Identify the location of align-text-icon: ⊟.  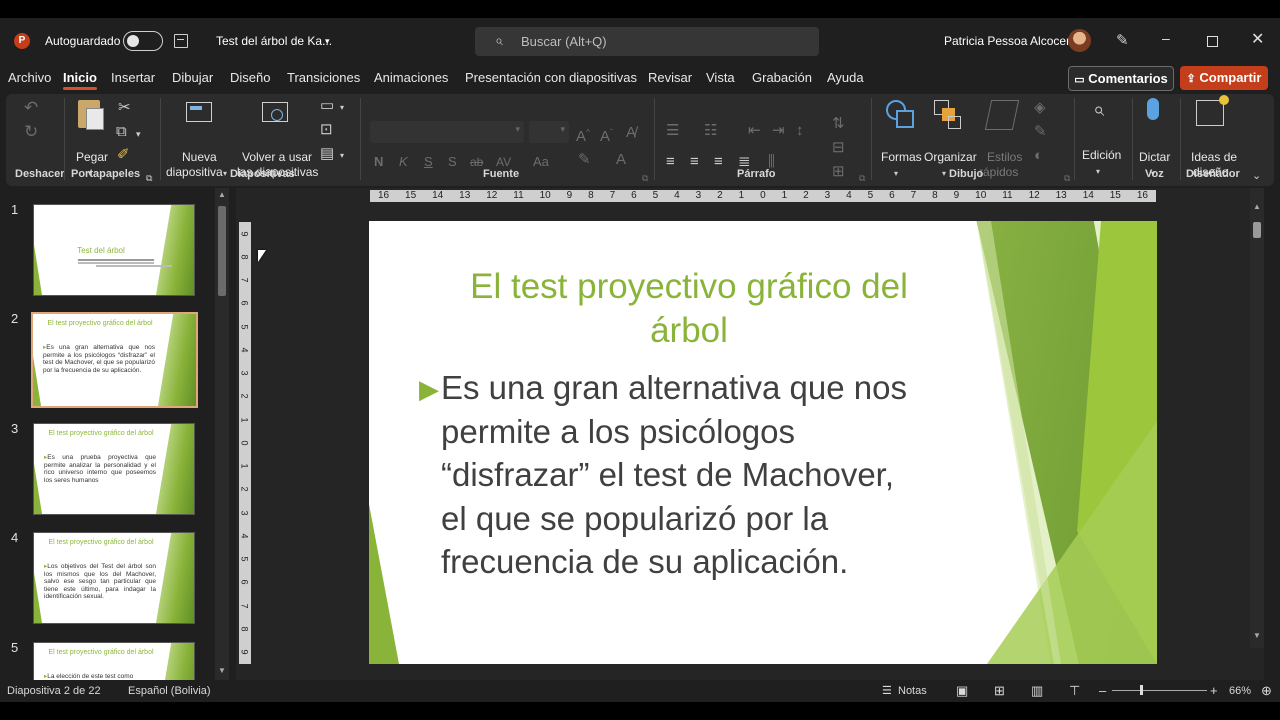
(838, 148).